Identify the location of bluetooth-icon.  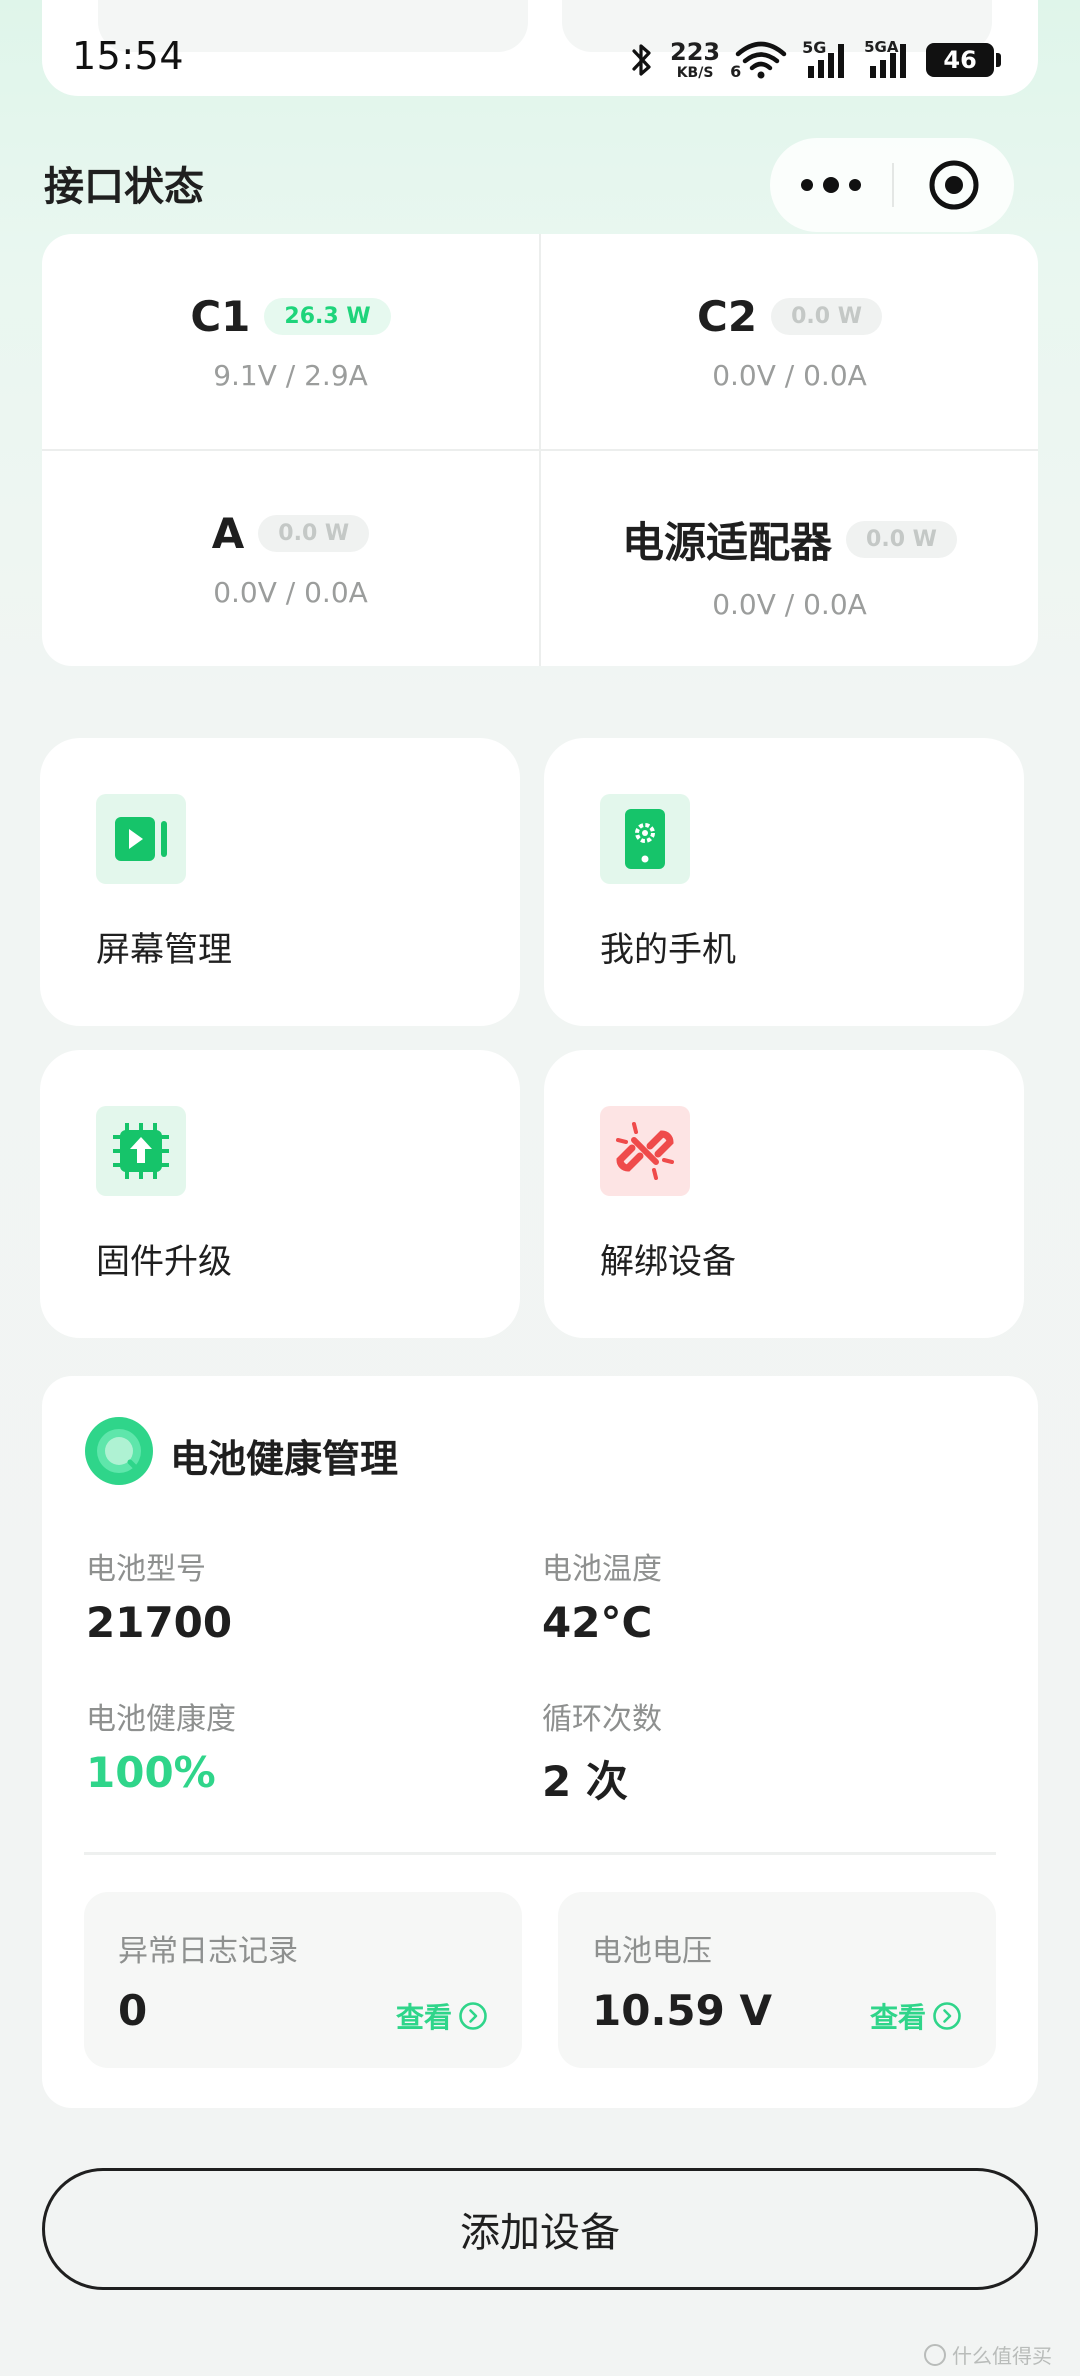
(641, 60).